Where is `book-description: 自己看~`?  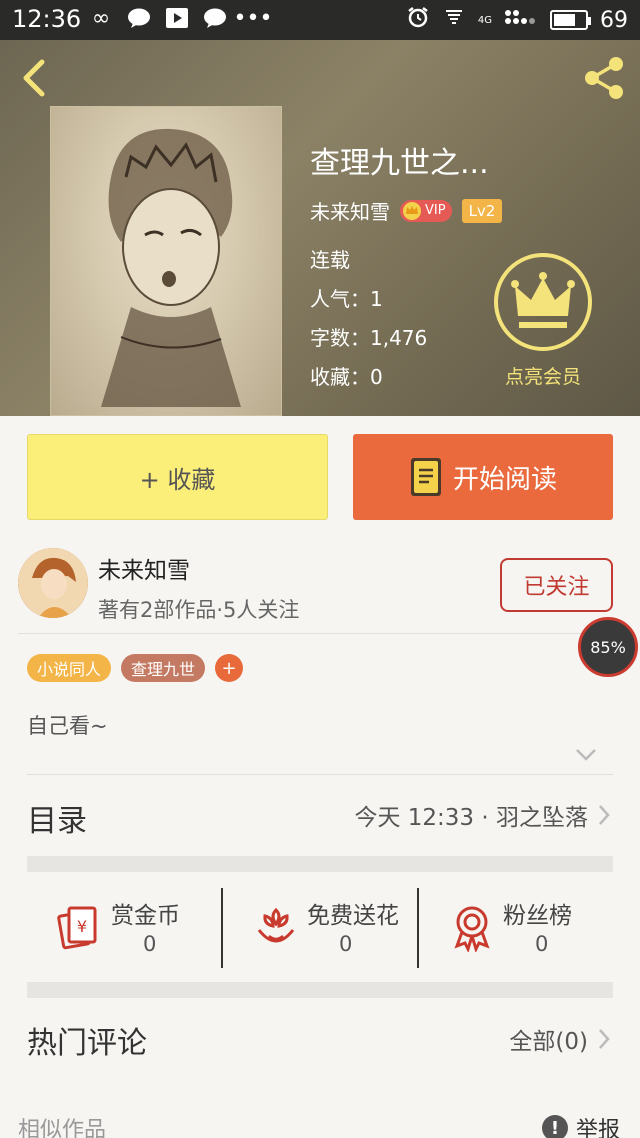
book-description: 自己看~ is located at coordinates (67, 726).